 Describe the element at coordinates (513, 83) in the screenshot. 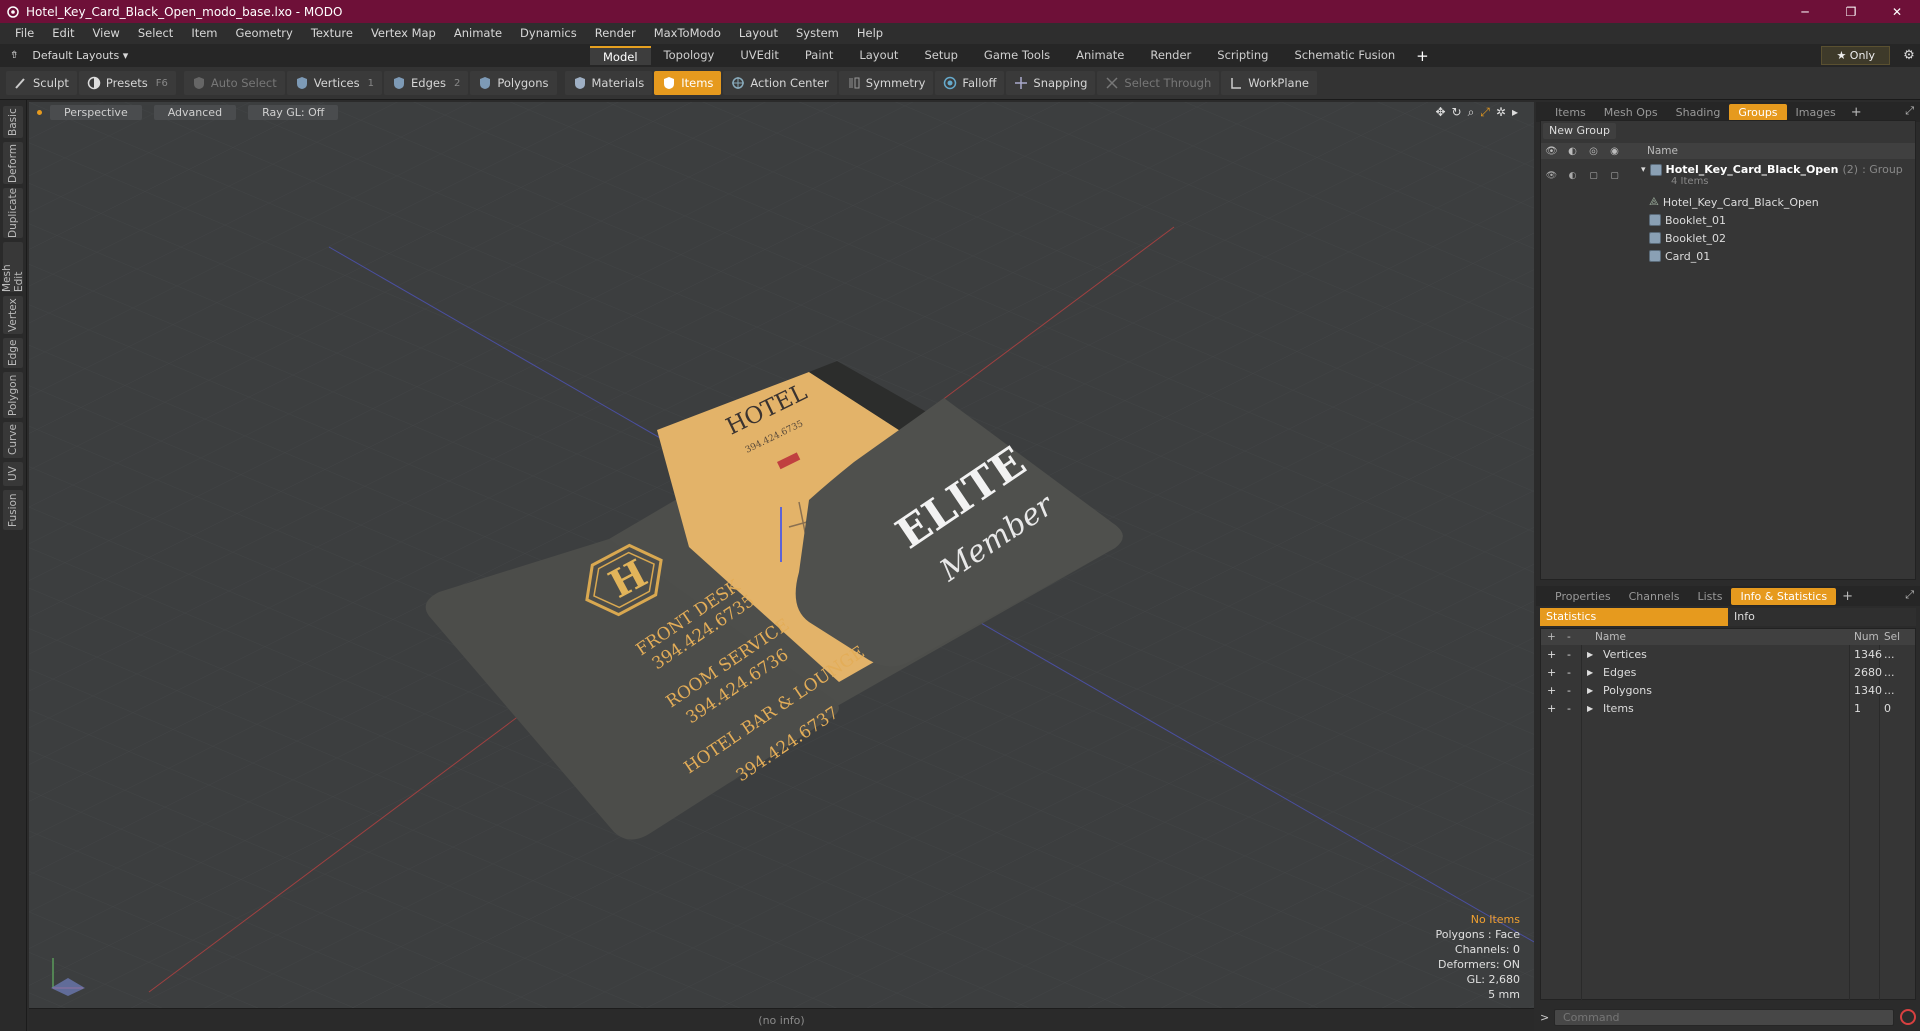

I see `polygons-button: Polygons` at that location.